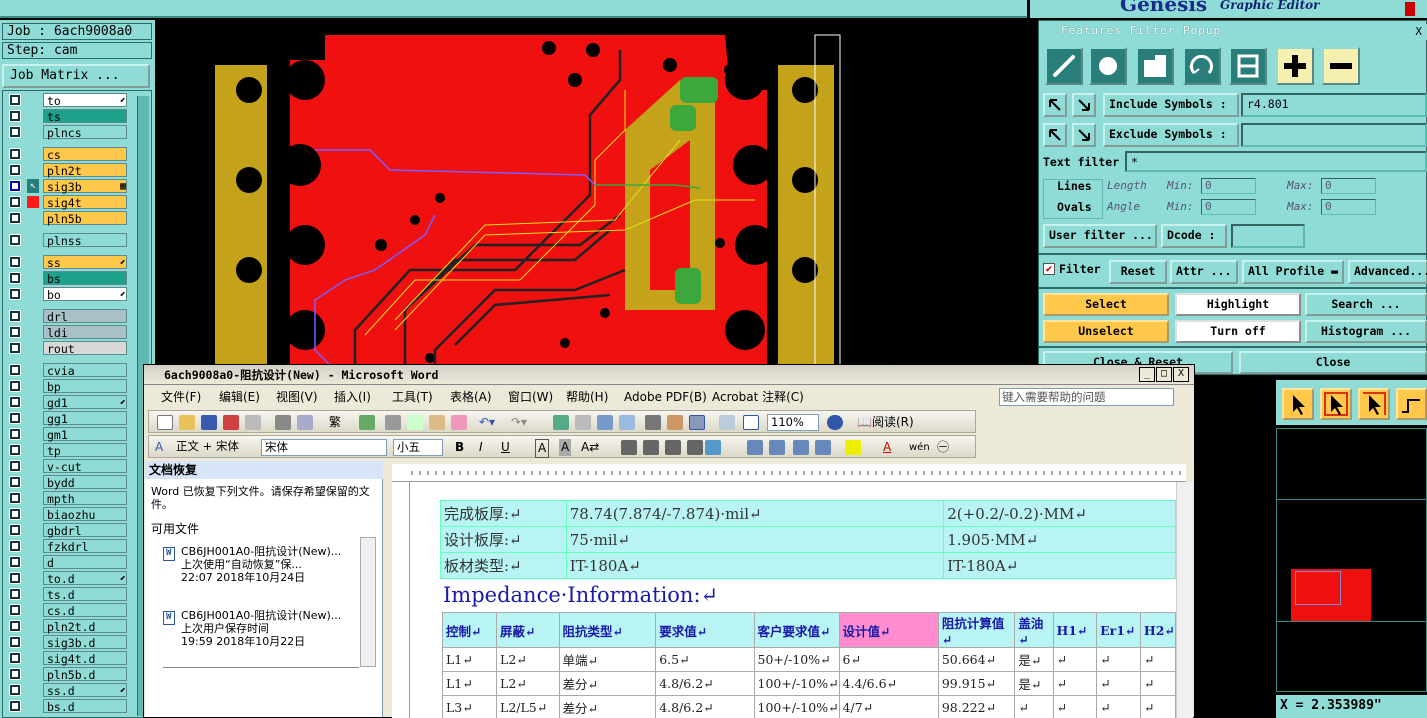 The width and height of the screenshot is (1427, 718). What do you see at coordinates (78, 674) in the screenshot?
I see `layer-row: pln5b.d` at bounding box center [78, 674].